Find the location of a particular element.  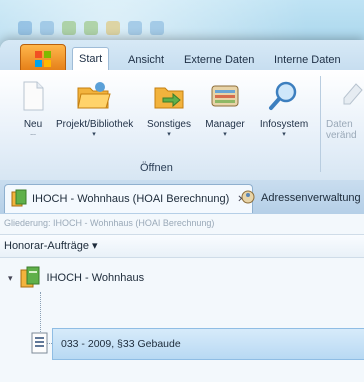

manager-button: Manager ▾ is located at coordinates (225, 109).